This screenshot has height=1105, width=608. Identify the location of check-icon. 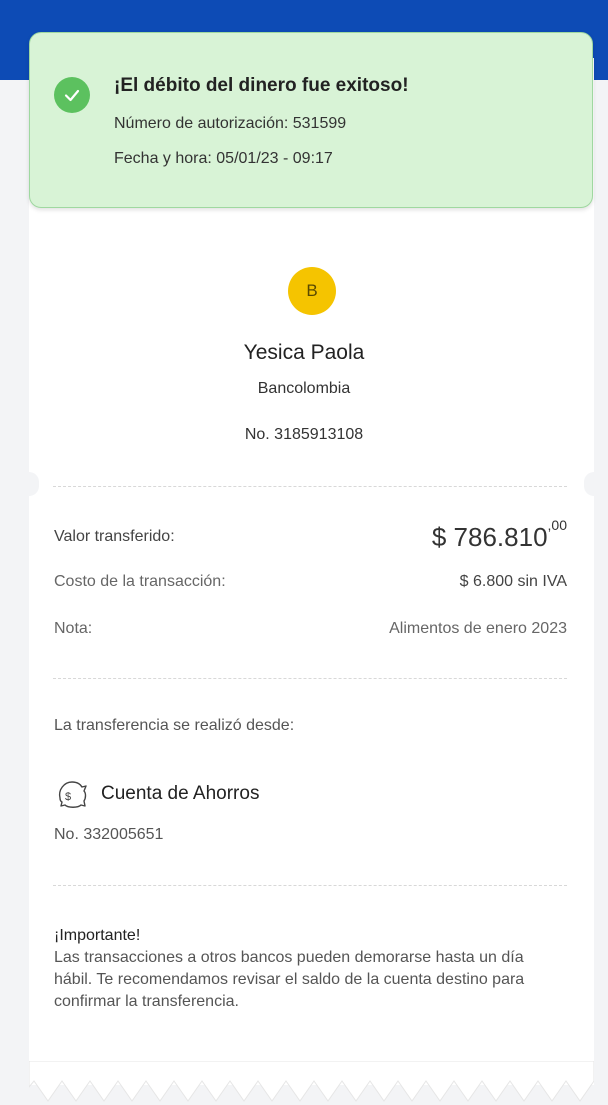
(72, 95).